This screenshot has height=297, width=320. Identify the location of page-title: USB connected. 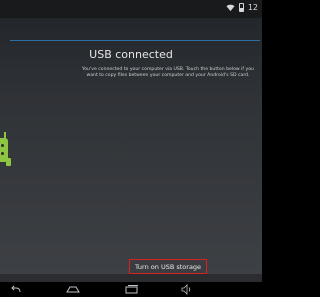
(131, 54).